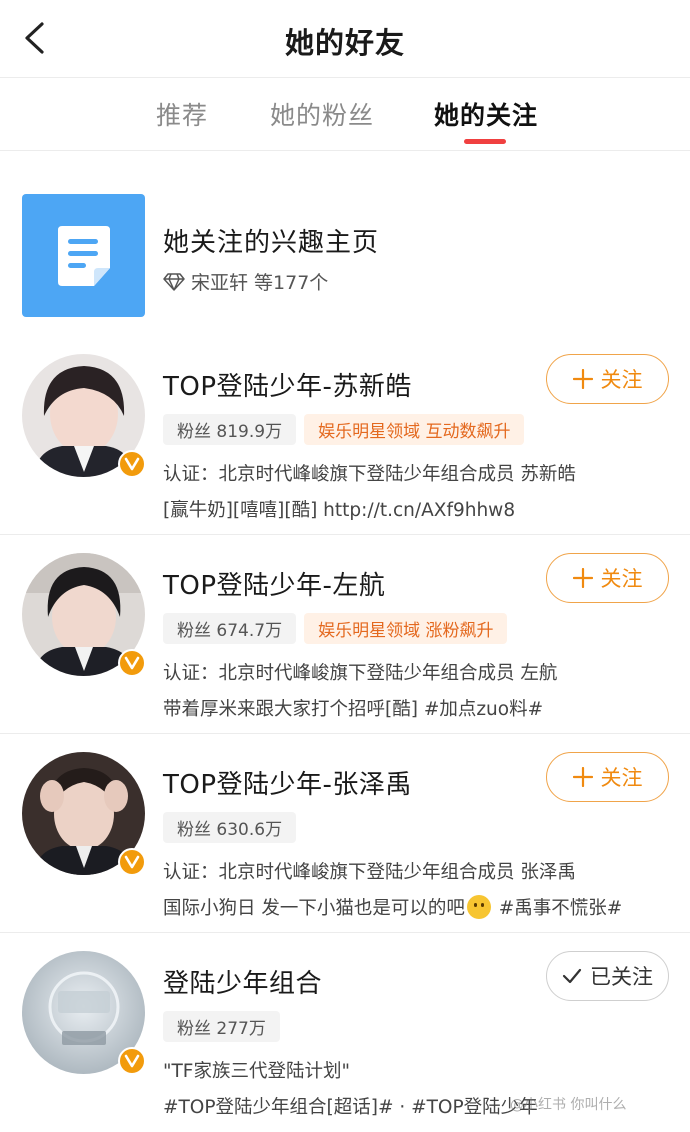 Image resolution: width=690 pixels, height=1132 pixels. What do you see at coordinates (256, 1071) in the screenshot?
I see `bio-text: "TF家族三代登陆计划"` at bounding box center [256, 1071].